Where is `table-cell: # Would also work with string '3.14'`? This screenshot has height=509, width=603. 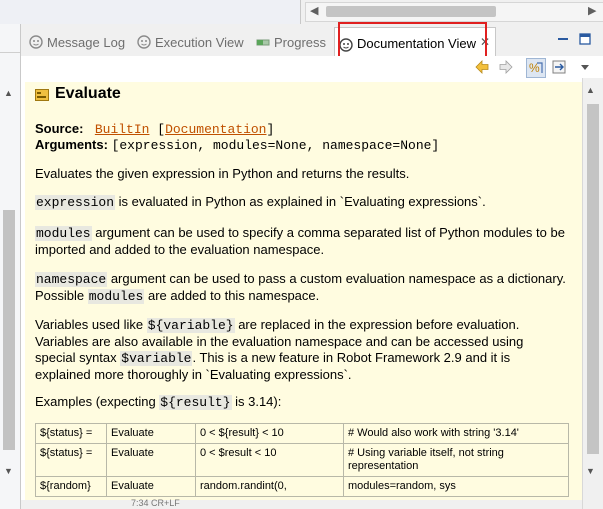
table-cell: # Would also work with string '3.14' is located at coordinates (456, 433).